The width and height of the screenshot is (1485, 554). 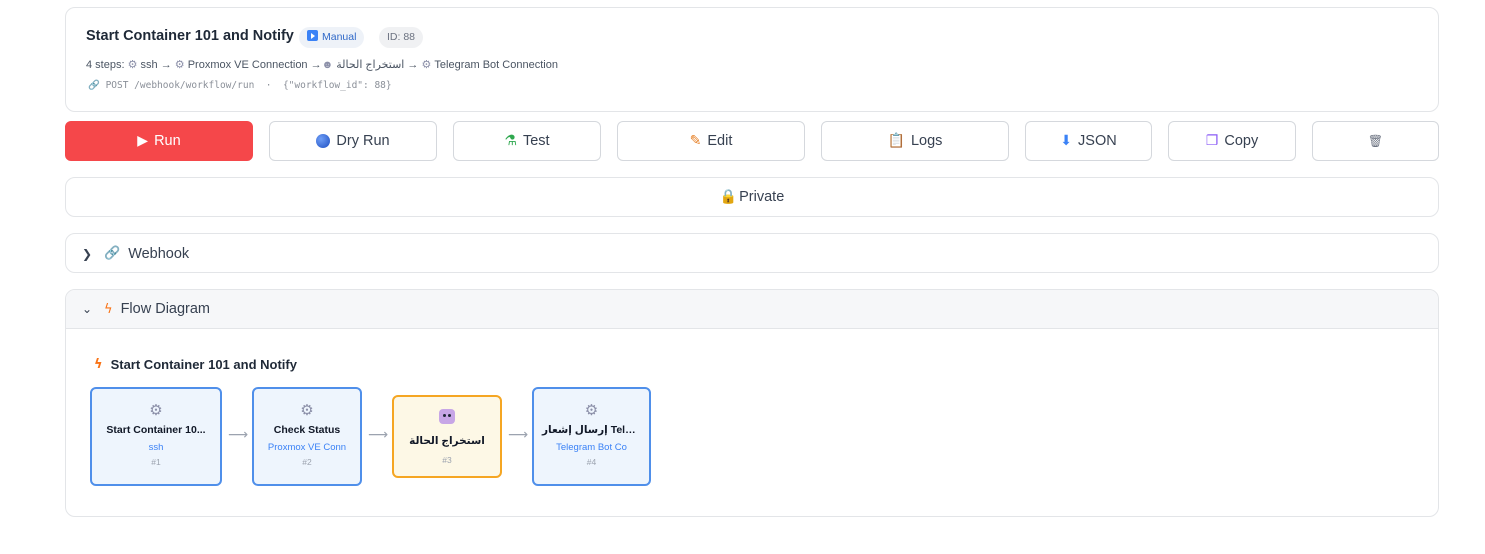 What do you see at coordinates (159, 253) in the screenshot?
I see `webhook-accordion-title: Webhook` at bounding box center [159, 253].